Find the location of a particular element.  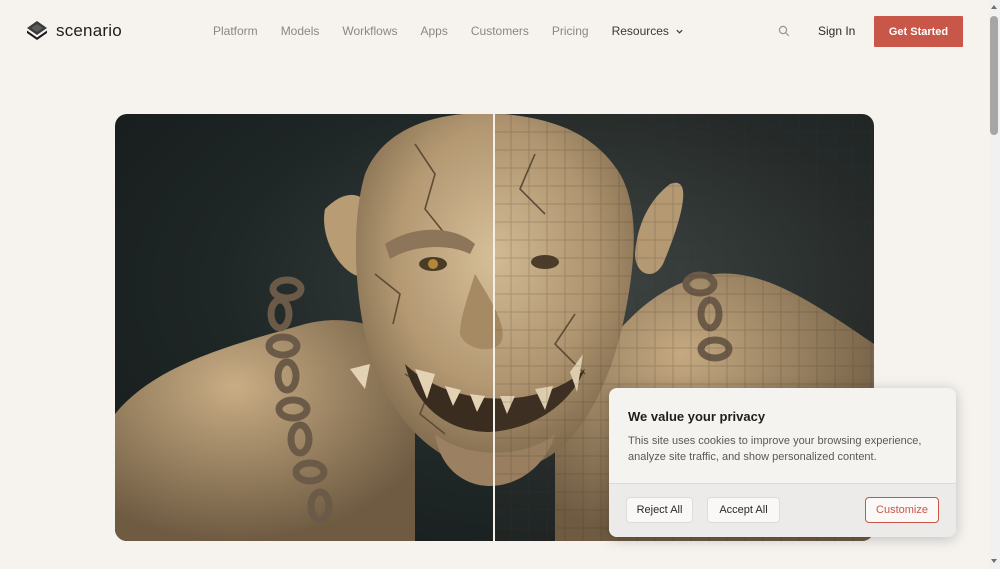

sign-in-link: Sign In is located at coordinates (836, 31).